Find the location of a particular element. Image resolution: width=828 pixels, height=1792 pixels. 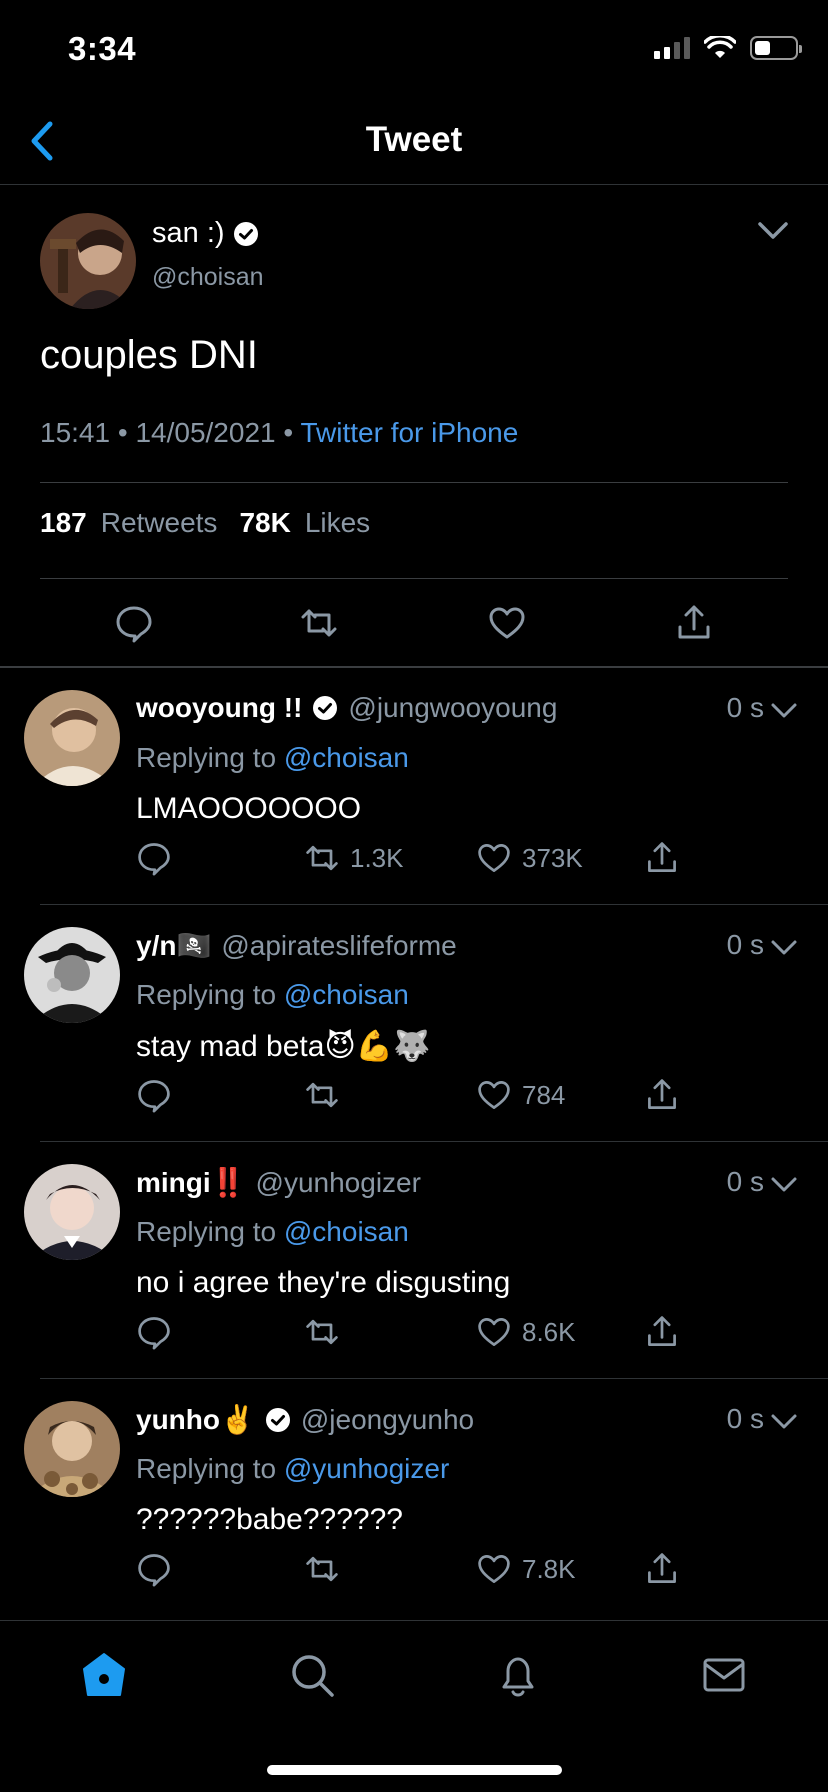

reply-author-handle: @yunhogizer is located at coordinates (338, 1183).